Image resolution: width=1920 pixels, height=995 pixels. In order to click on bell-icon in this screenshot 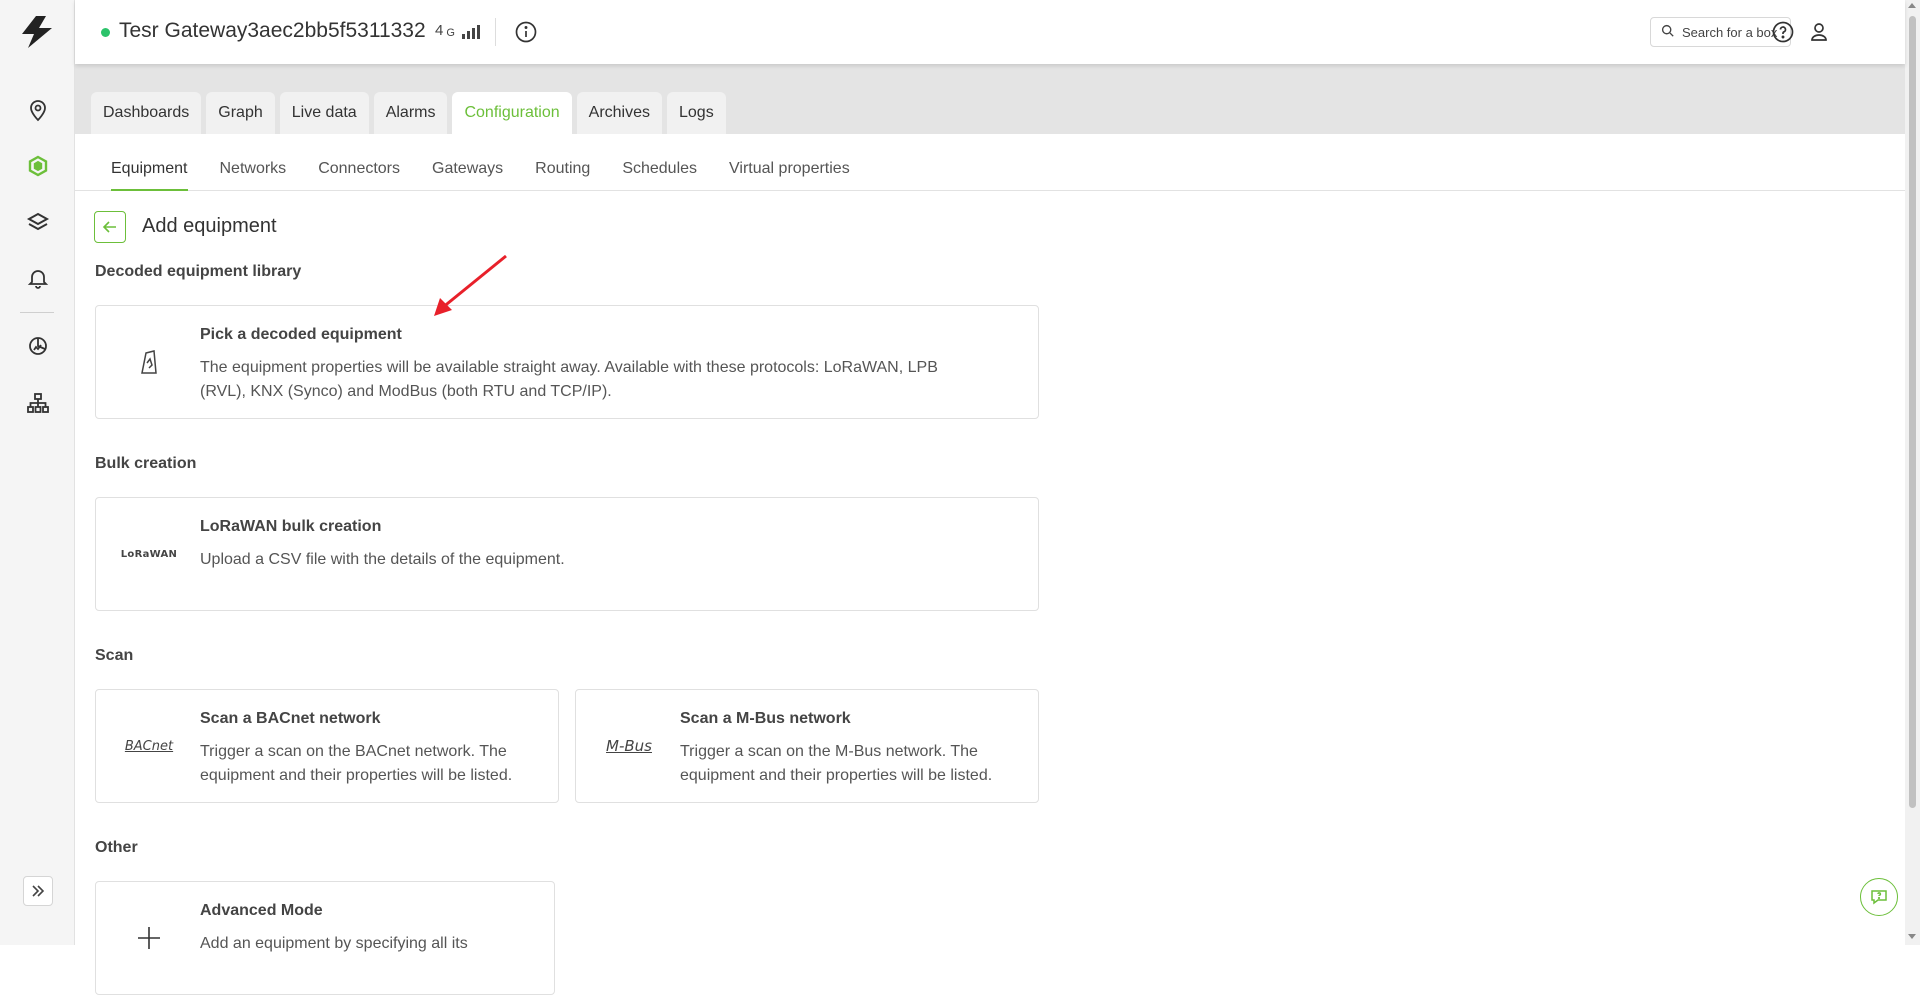, I will do `click(38, 278)`.